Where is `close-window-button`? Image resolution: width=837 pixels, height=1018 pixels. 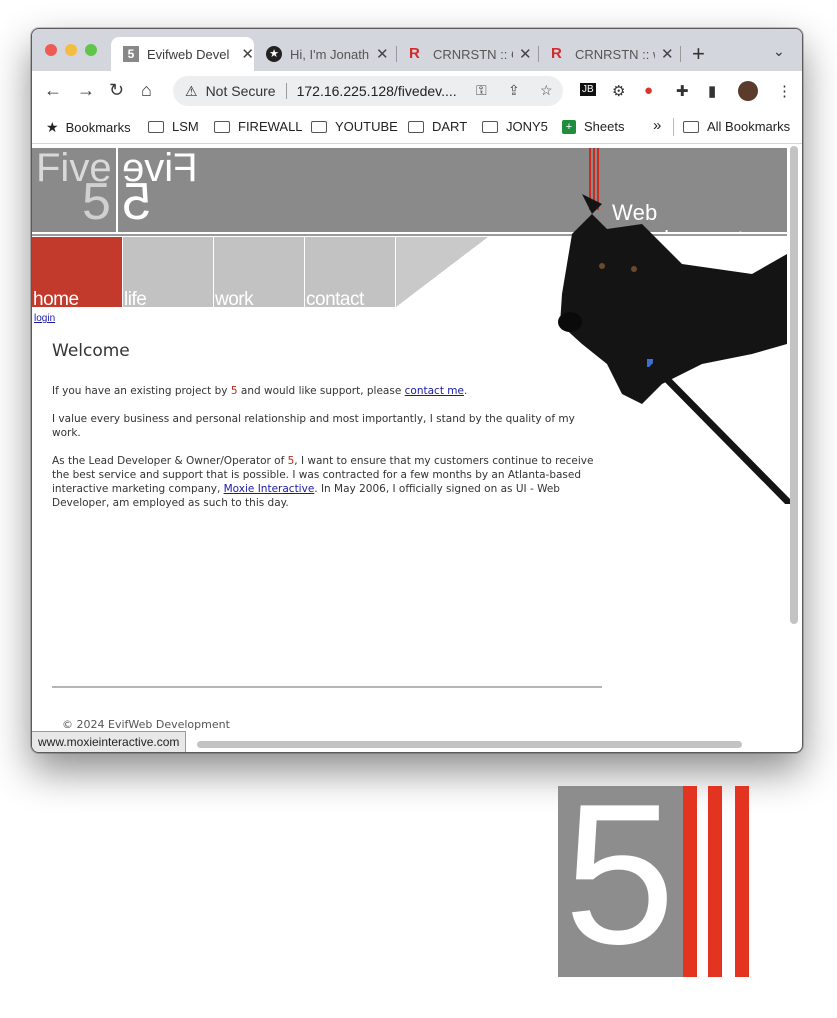
close-window-button is located at coordinates (51, 50).